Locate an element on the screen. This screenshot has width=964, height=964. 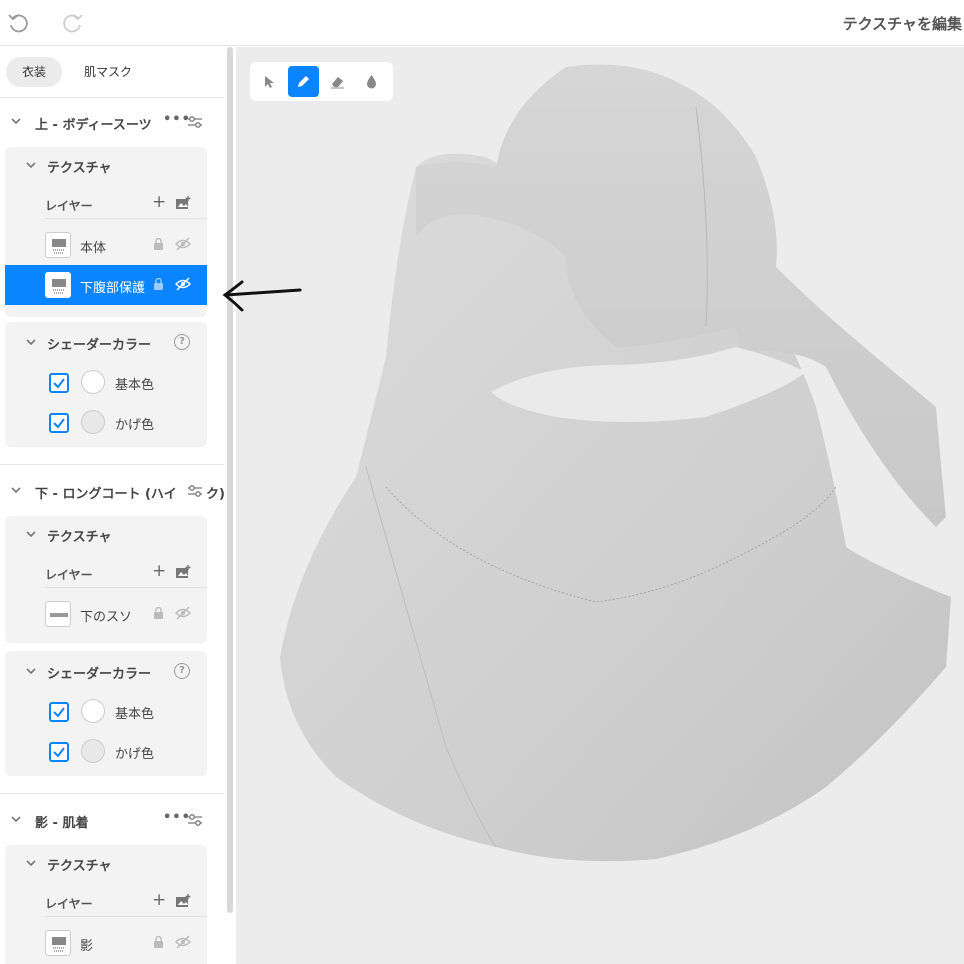
texture-card: テクスチャ レイヤー + 本体 下腹部保護 is located at coordinates (106, 232).